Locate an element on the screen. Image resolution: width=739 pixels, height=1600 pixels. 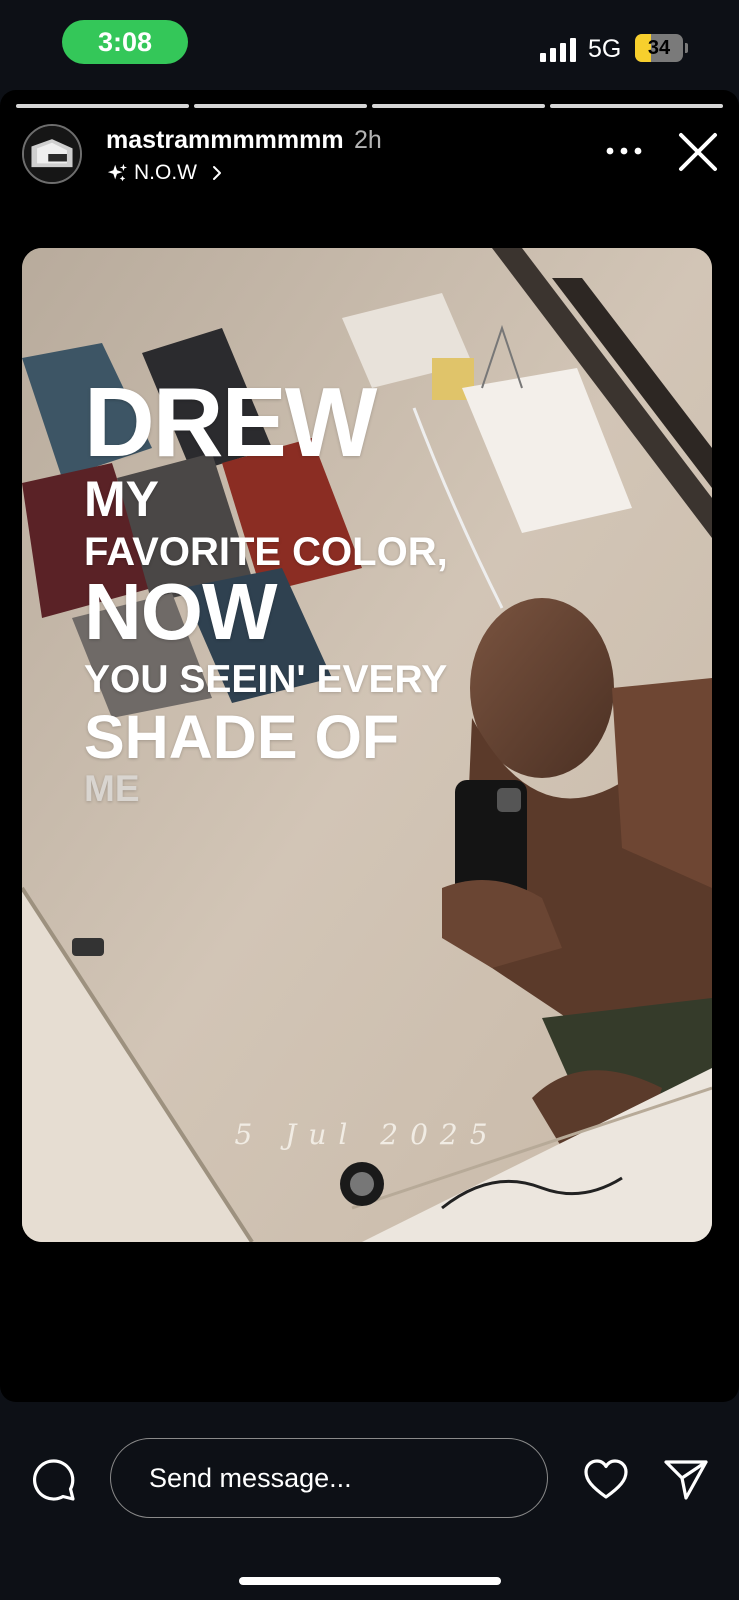
battery-level: 34 is located at coordinates (659, 47).